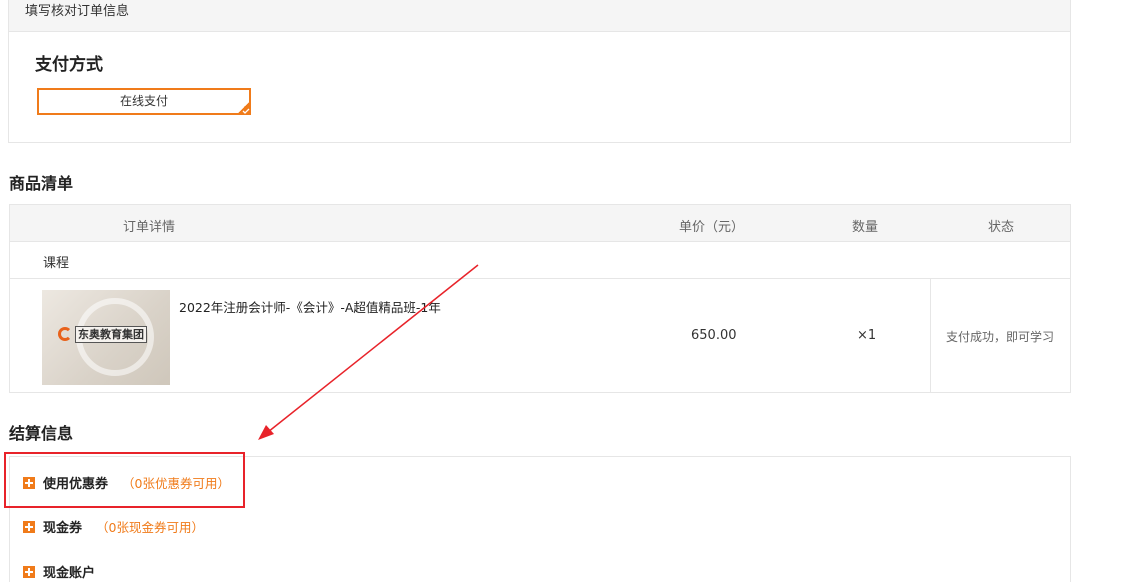 This screenshot has height=582, width=1137. What do you see at coordinates (69, 573) in the screenshot?
I see `cash-account-label: 现金账户` at bounding box center [69, 573].